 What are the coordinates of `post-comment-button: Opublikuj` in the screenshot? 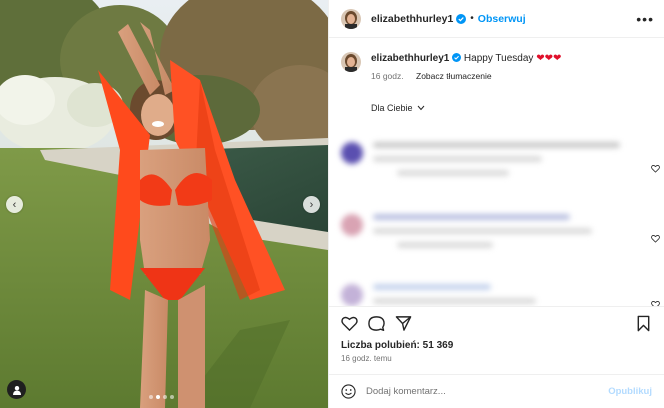 It's located at (630, 391).